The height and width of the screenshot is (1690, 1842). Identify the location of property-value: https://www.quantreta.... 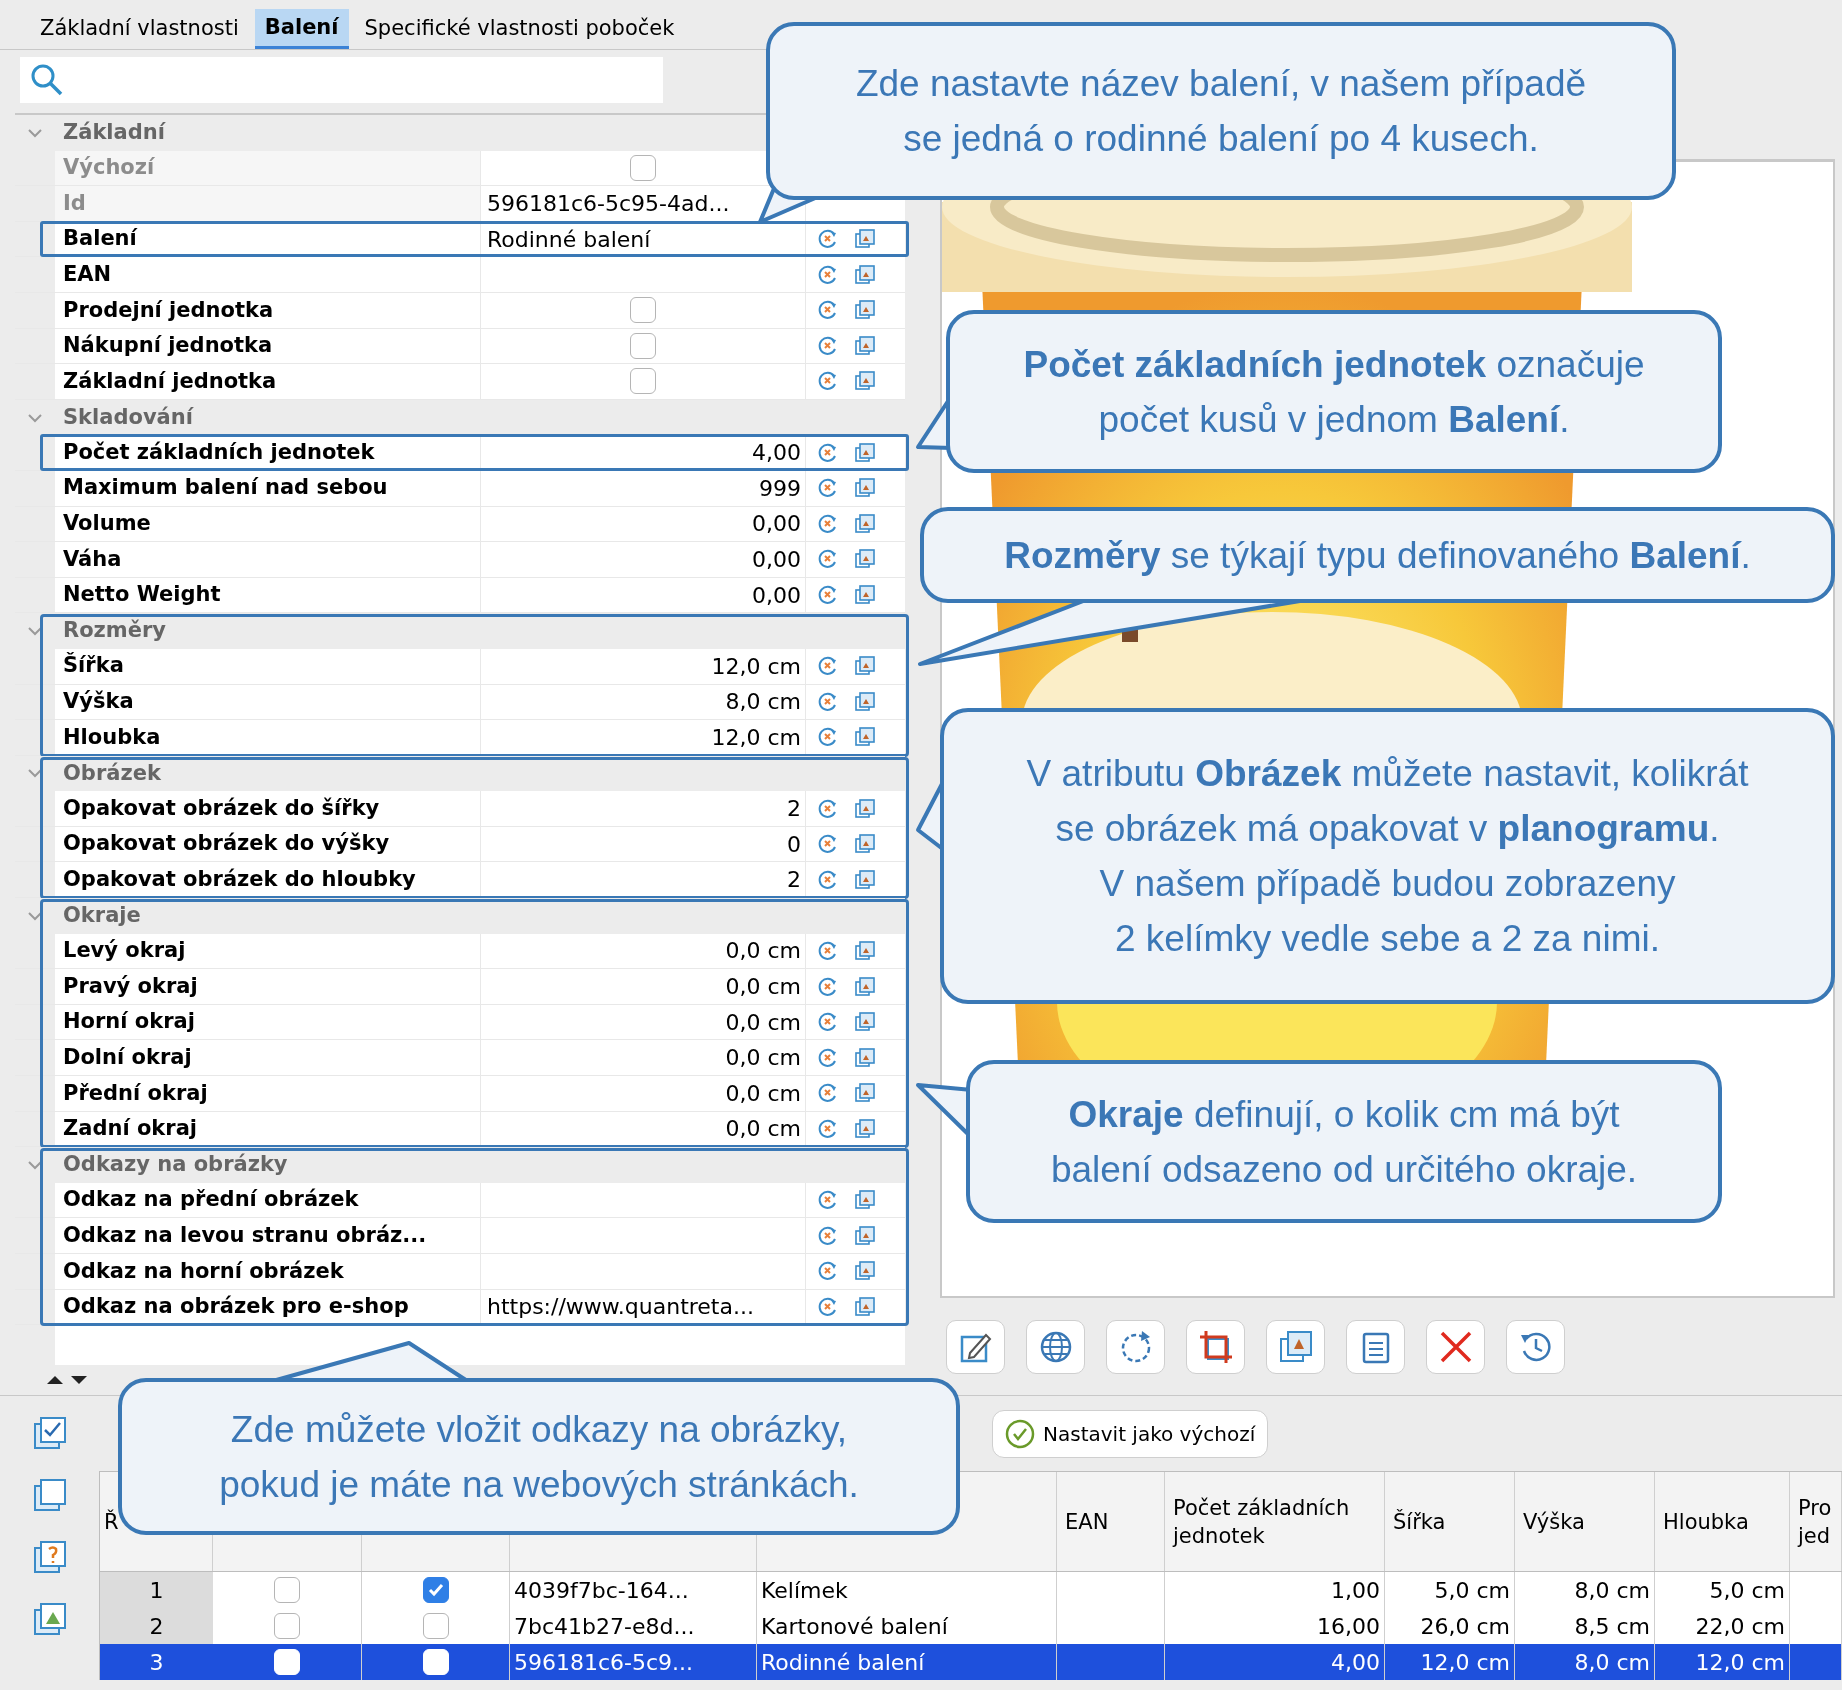
(620, 1307).